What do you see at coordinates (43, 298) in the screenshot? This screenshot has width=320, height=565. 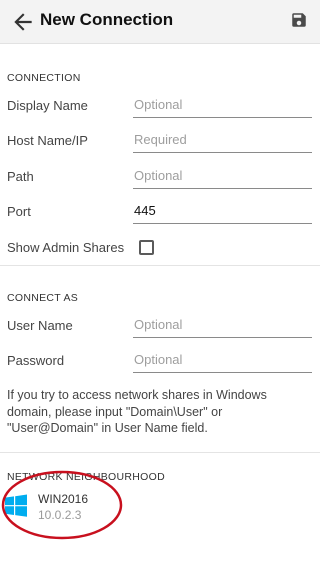 I see `connect-as-section-header: CONNECT AS` at bounding box center [43, 298].